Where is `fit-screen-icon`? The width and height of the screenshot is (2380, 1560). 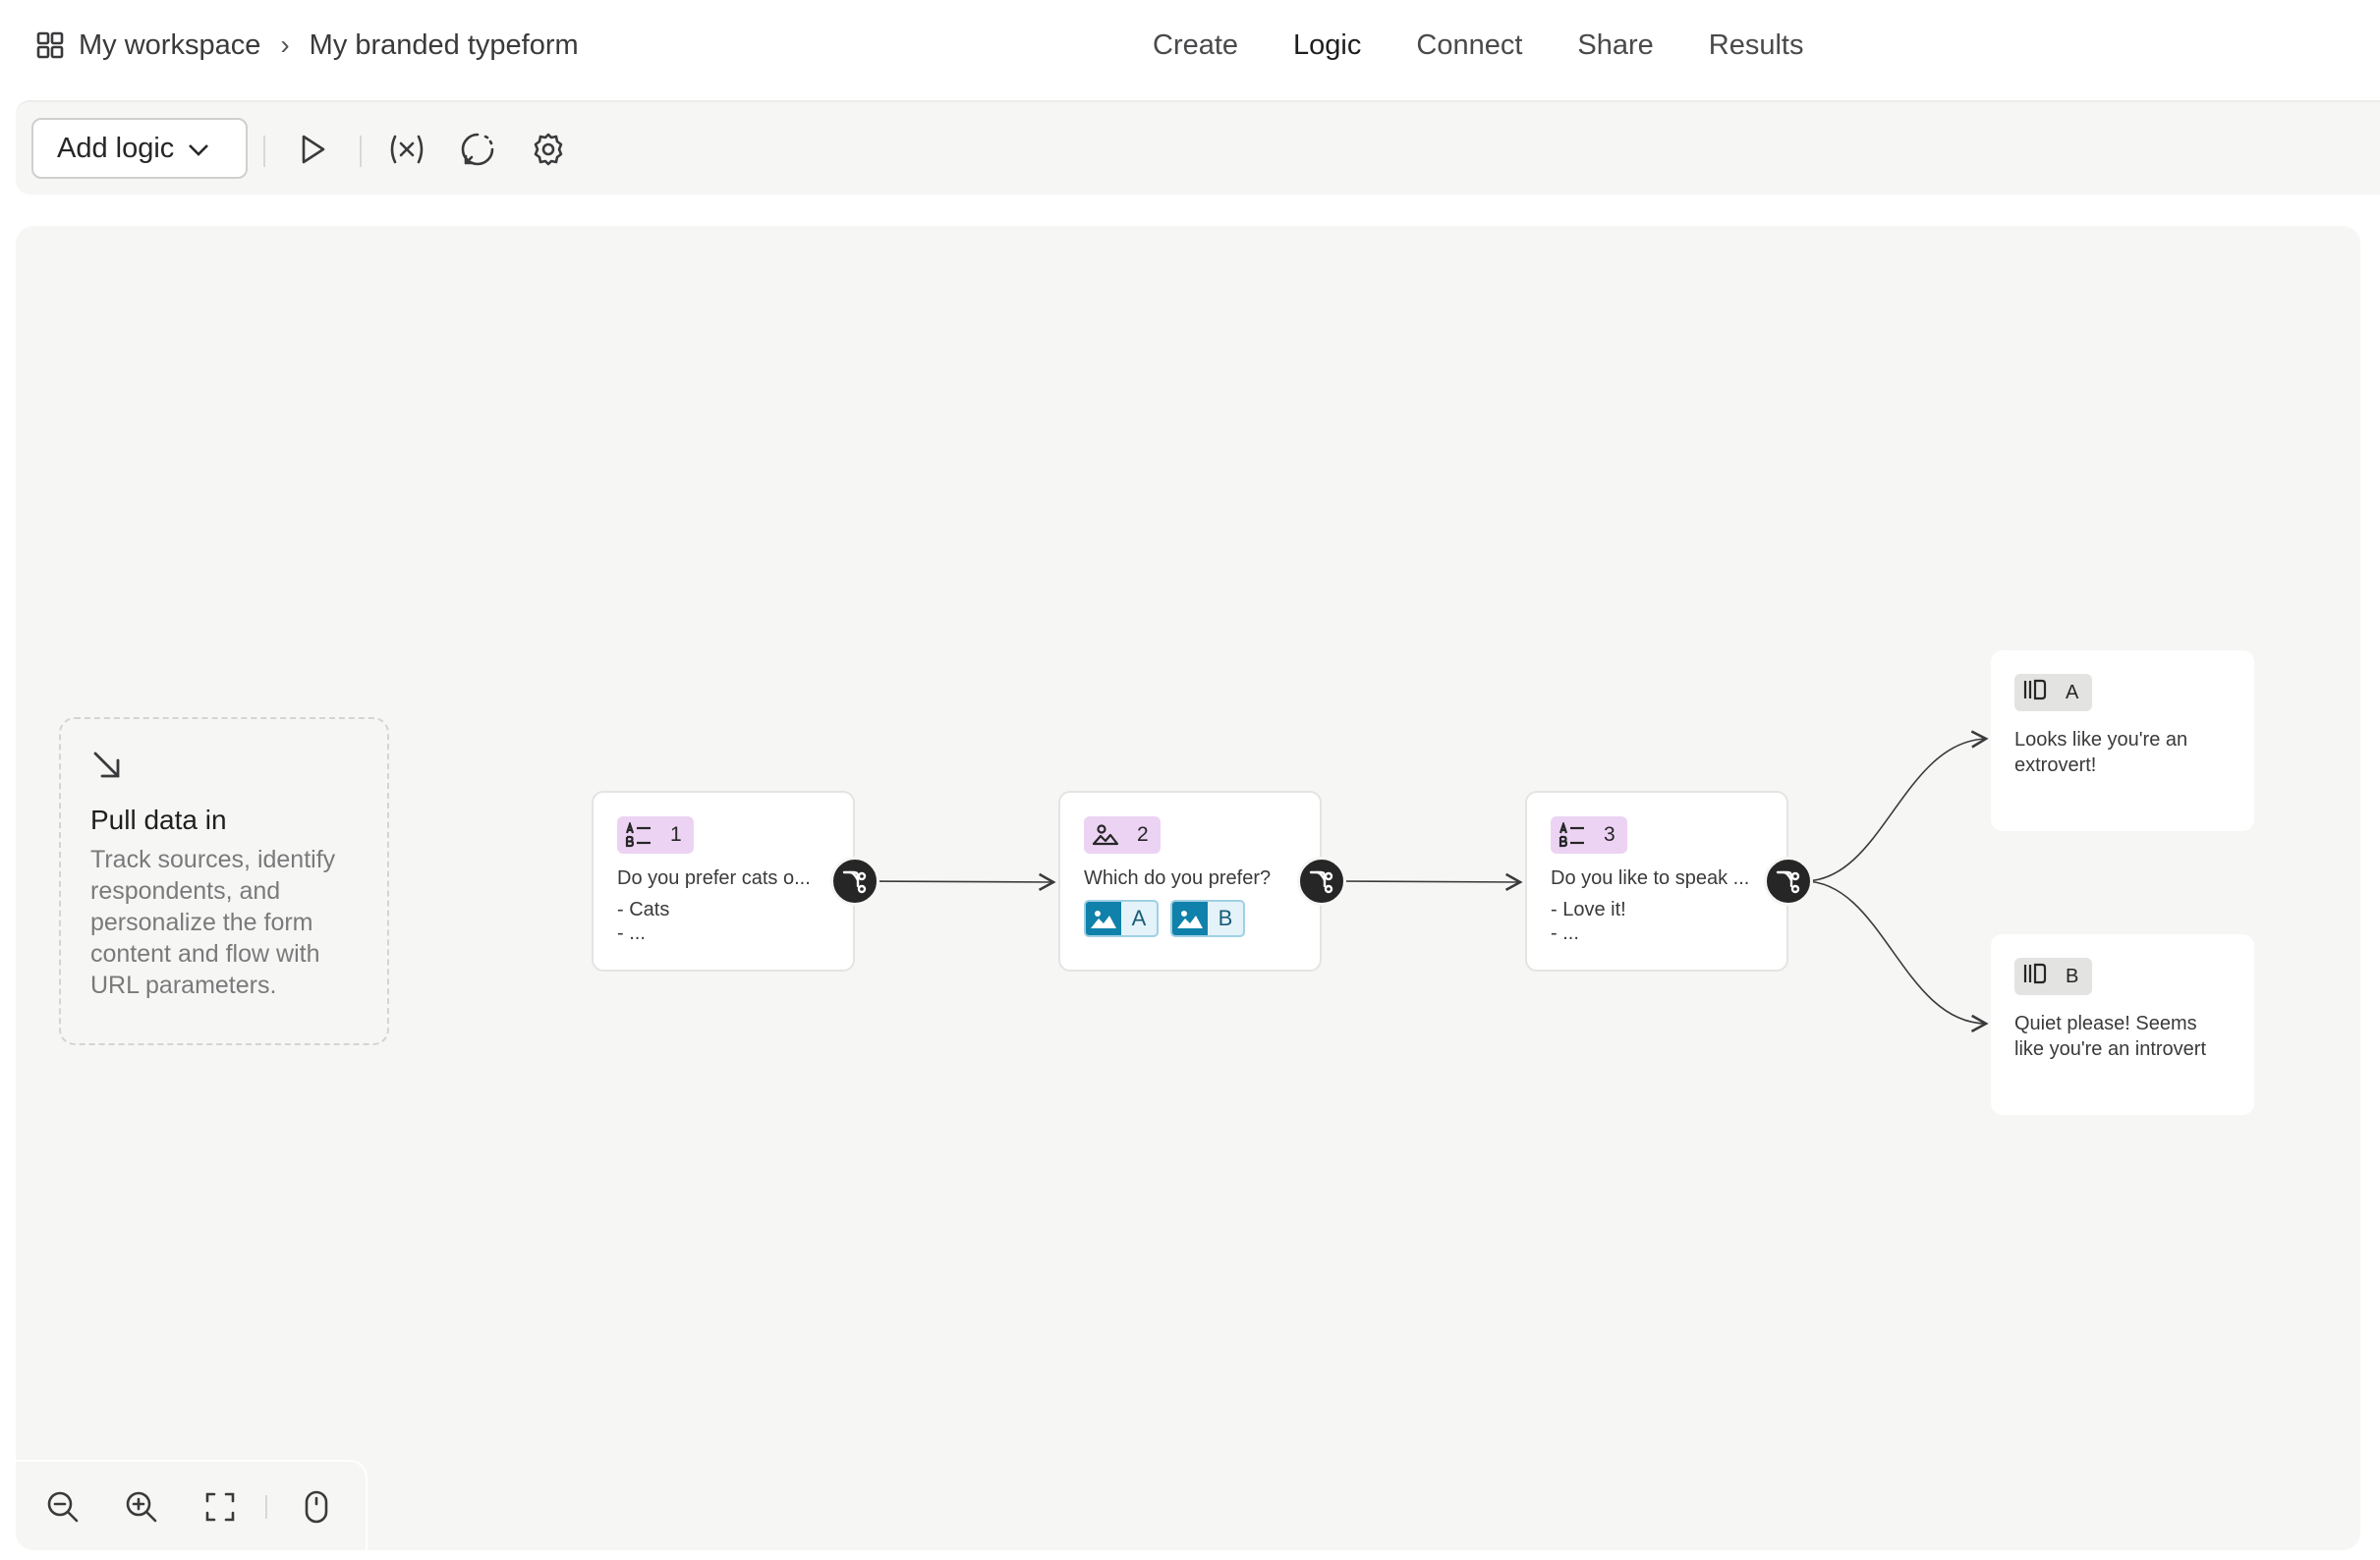 fit-screen-icon is located at coordinates (220, 1507).